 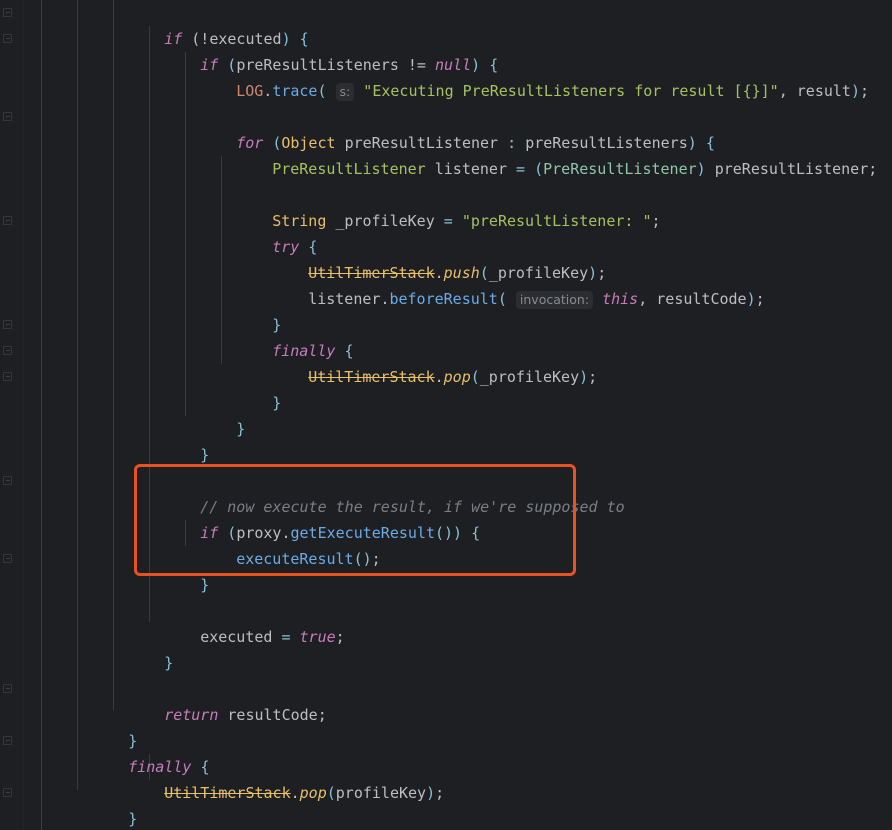 I want to click on punctuation: {, so click(x=476, y=533).